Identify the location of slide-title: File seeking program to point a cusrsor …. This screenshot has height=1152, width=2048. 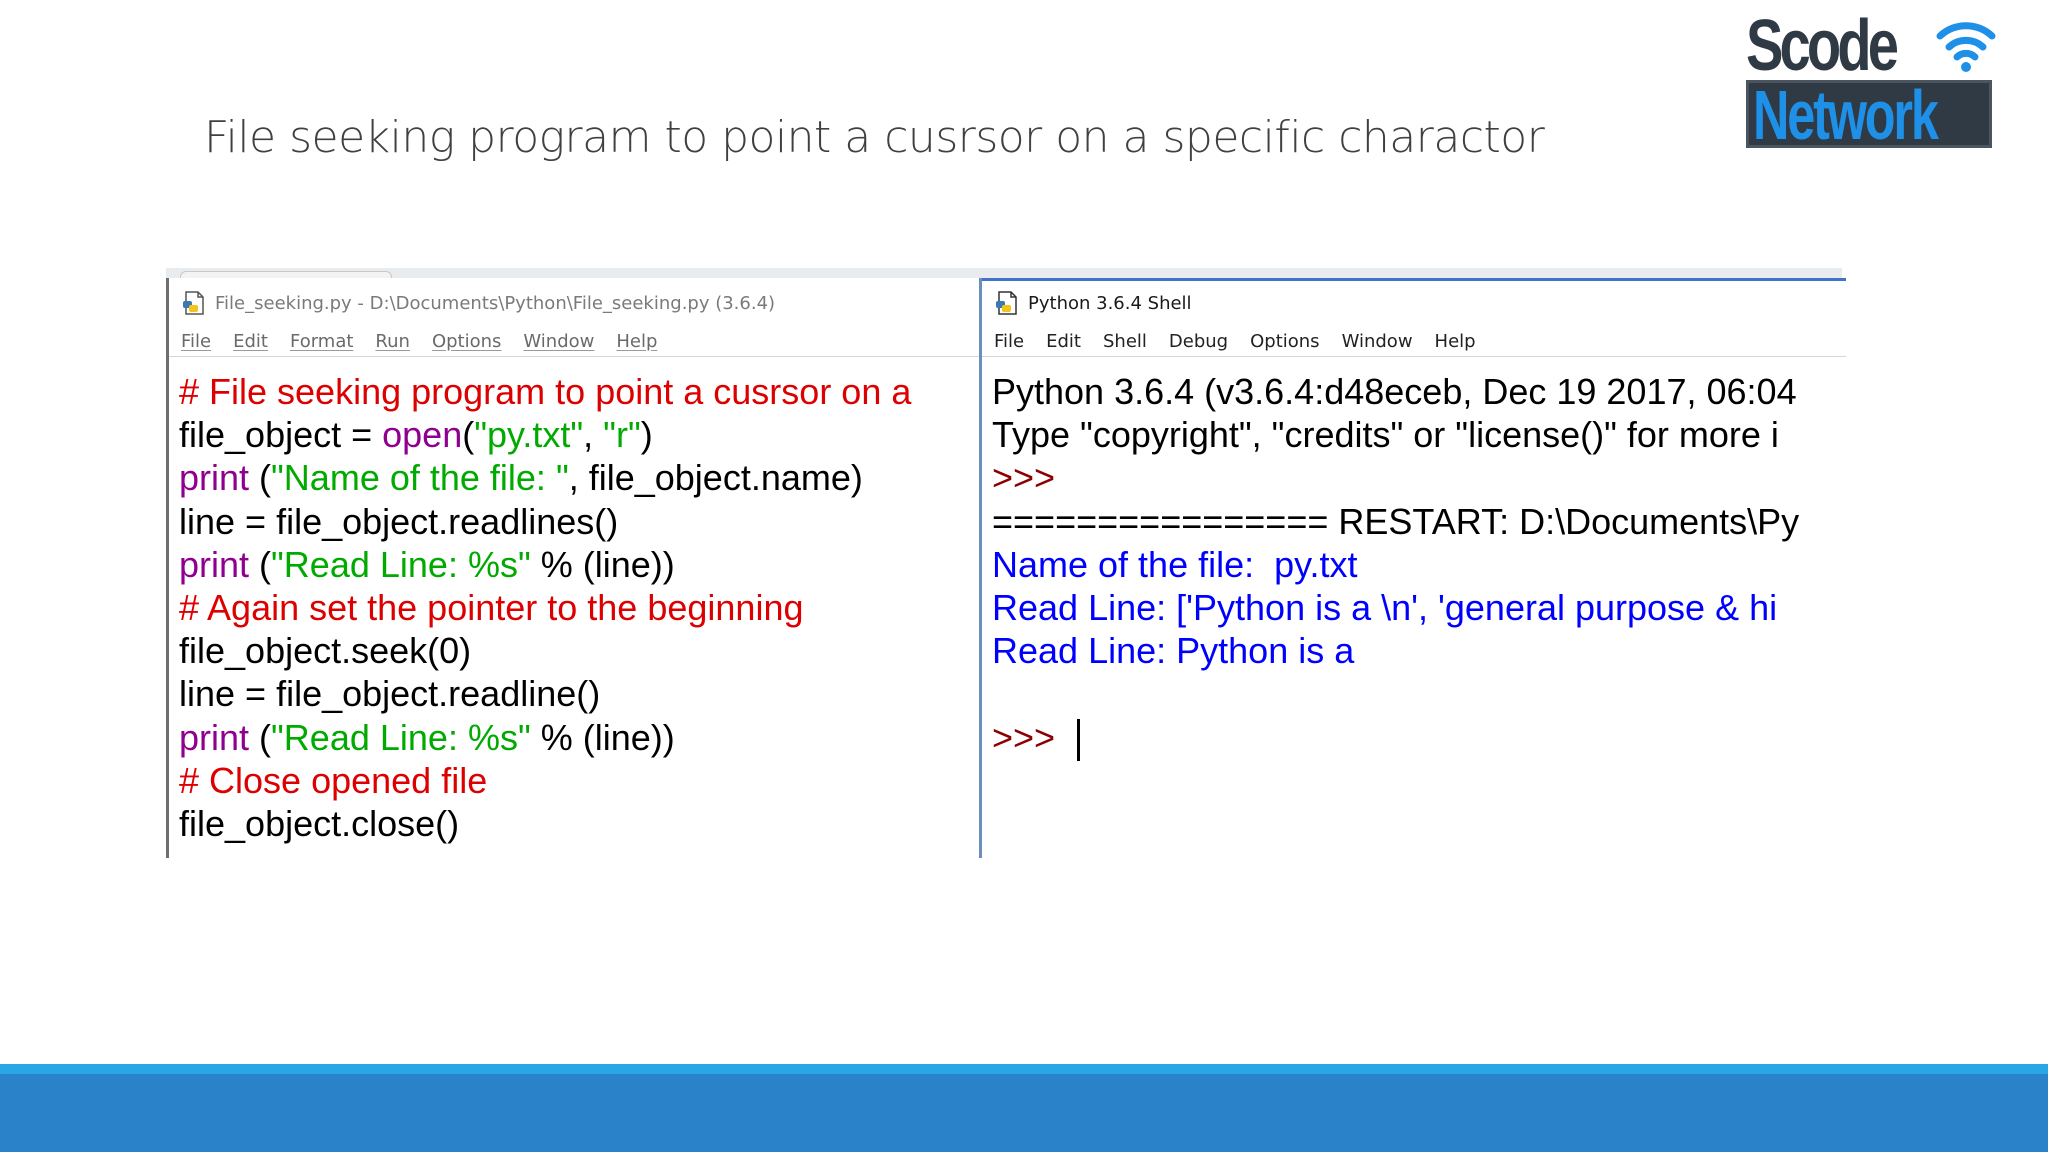
(874, 137).